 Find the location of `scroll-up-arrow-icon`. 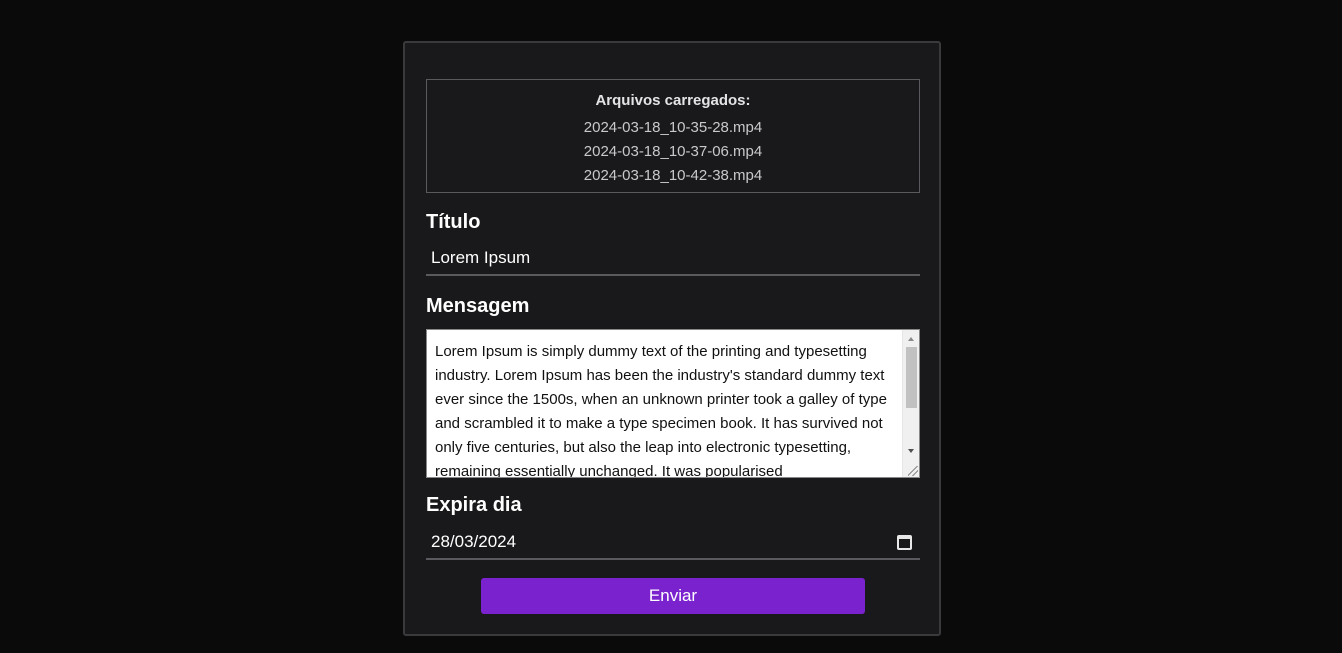

scroll-up-arrow-icon is located at coordinates (911, 339).